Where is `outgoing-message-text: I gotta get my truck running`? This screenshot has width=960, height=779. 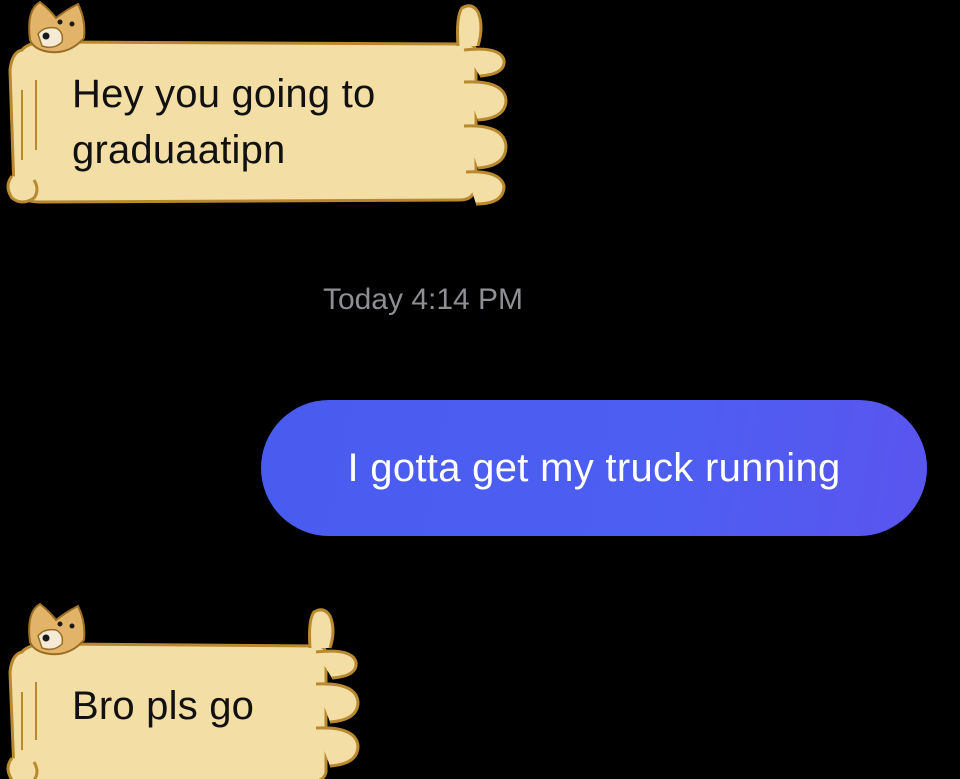
outgoing-message-text: I gotta get my truck running is located at coordinates (594, 468).